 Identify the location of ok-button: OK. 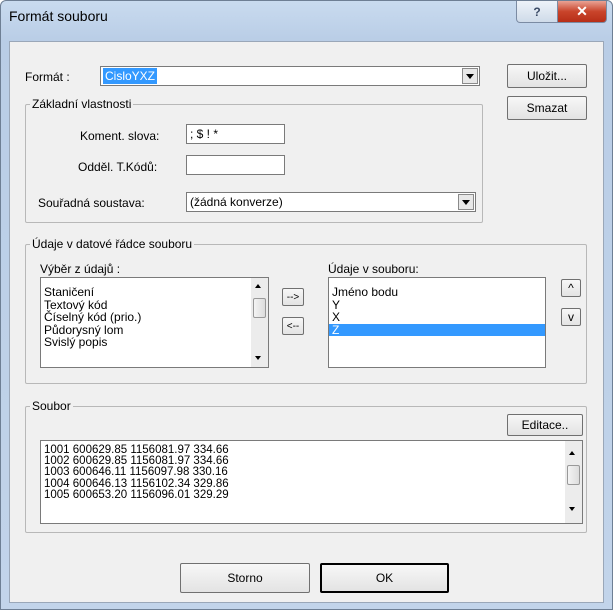
(384, 578).